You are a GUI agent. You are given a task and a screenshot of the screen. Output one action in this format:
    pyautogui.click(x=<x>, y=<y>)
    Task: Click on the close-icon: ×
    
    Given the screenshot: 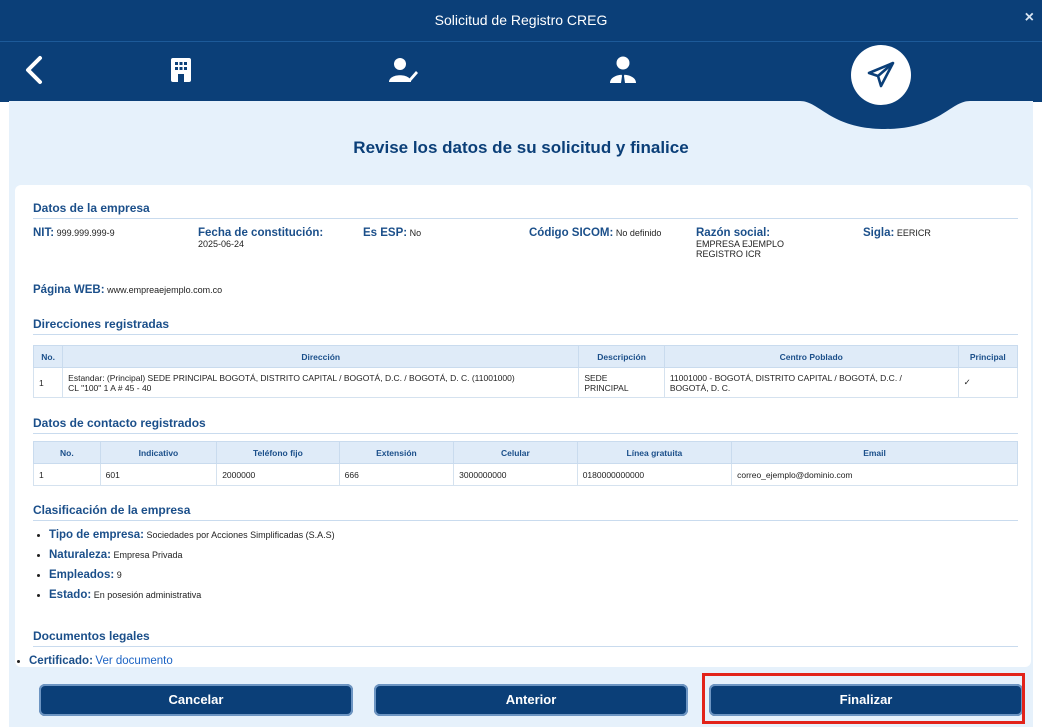 What is the action you would take?
    pyautogui.click(x=1029, y=18)
    